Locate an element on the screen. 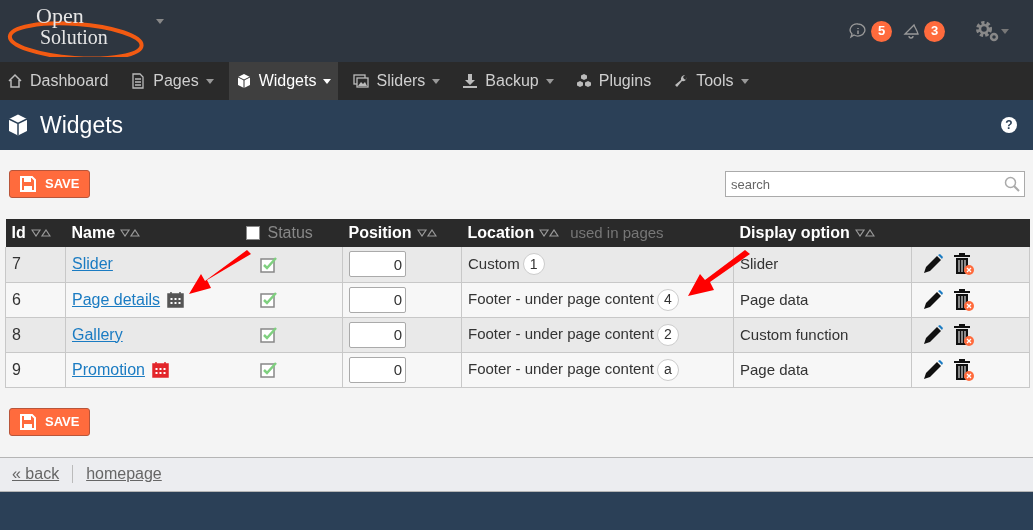  help-button: ? is located at coordinates (1009, 125).